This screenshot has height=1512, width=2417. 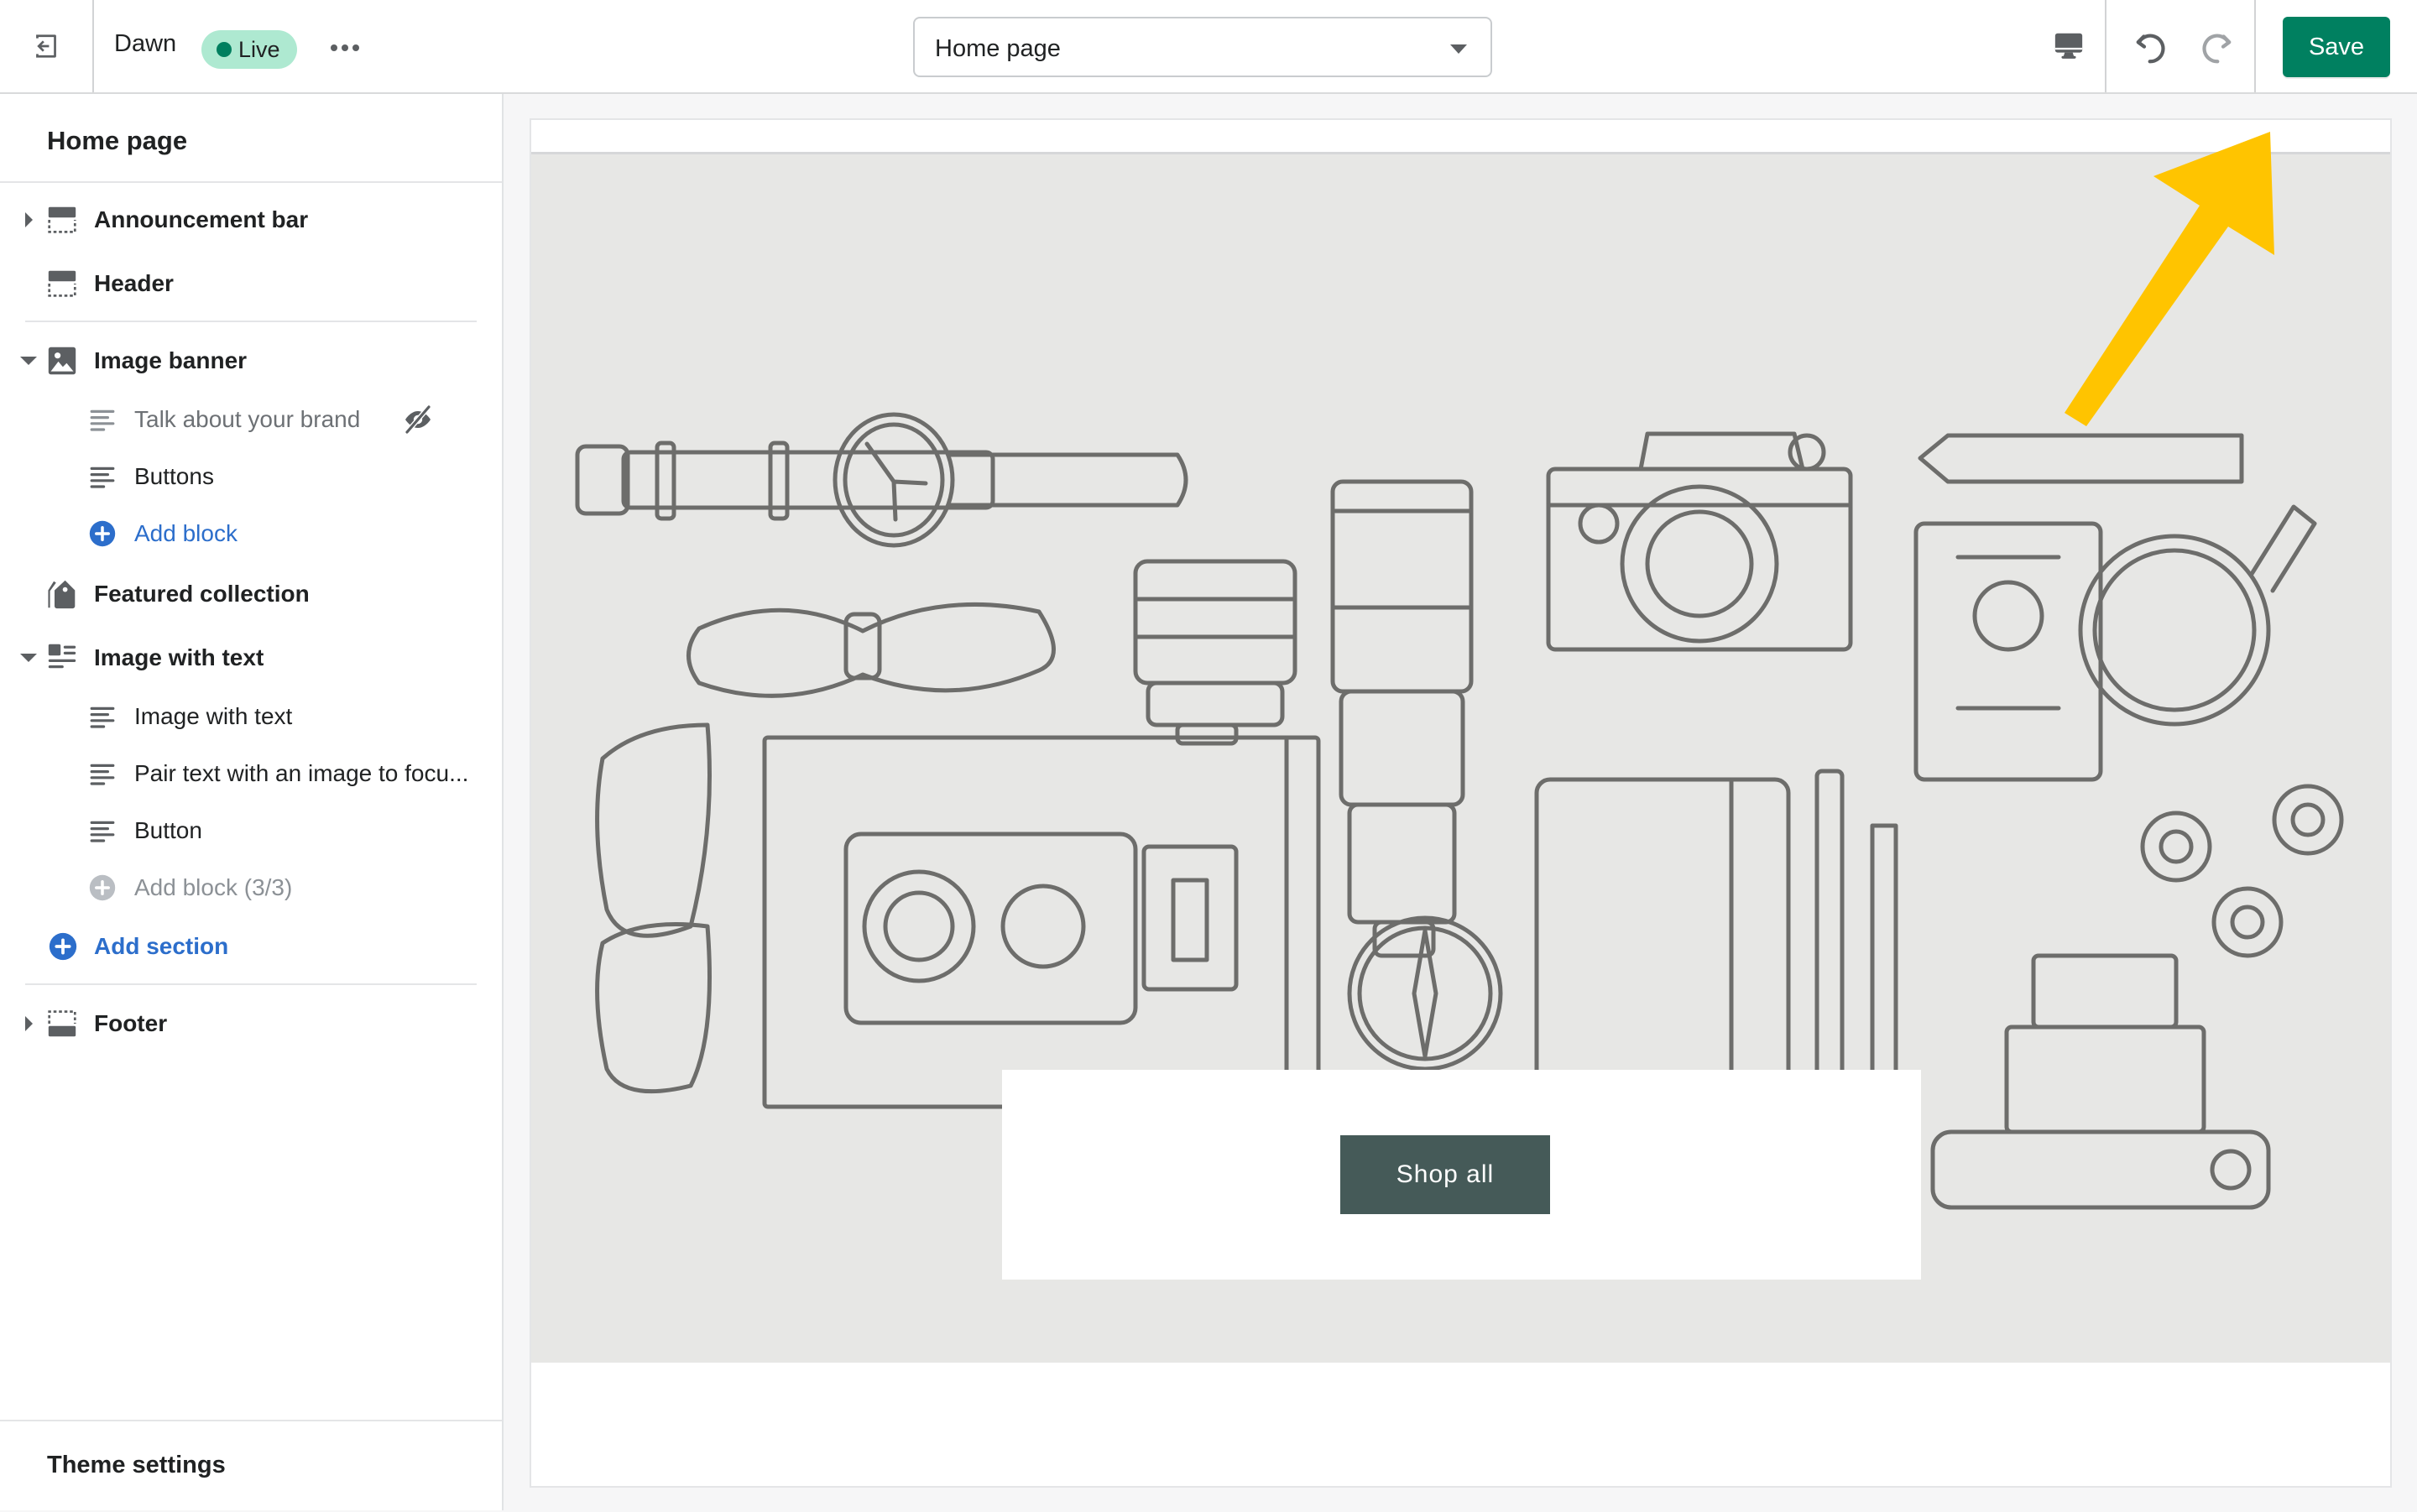 I want to click on section-image-with-text: Image with text, so click(x=251, y=658).